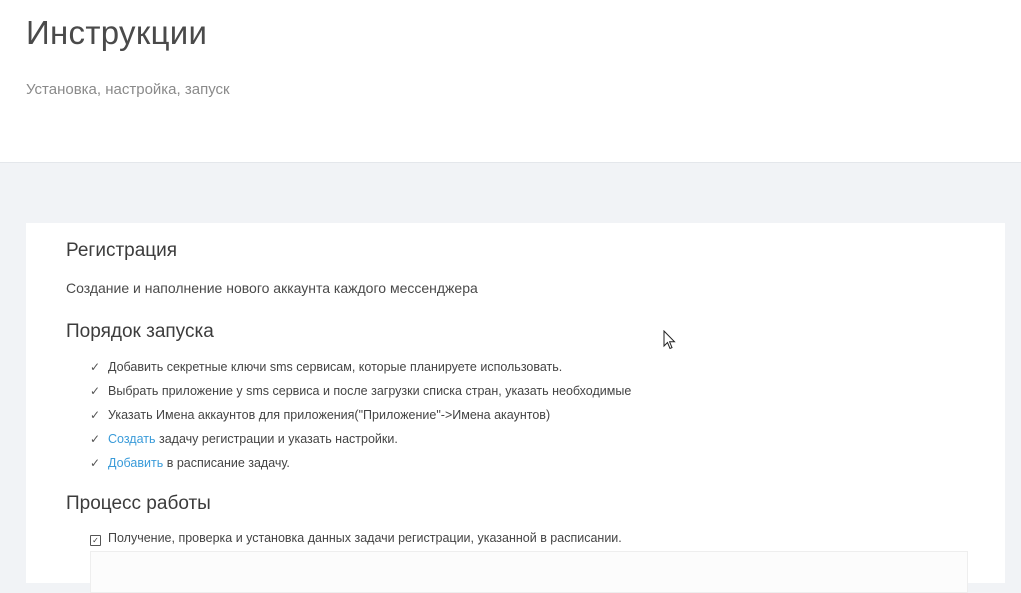 The image size is (1021, 593). What do you see at coordinates (140, 331) in the screenshot?
I see `launch-order-title: Порядок запуска` at bounding box center [140, 331].